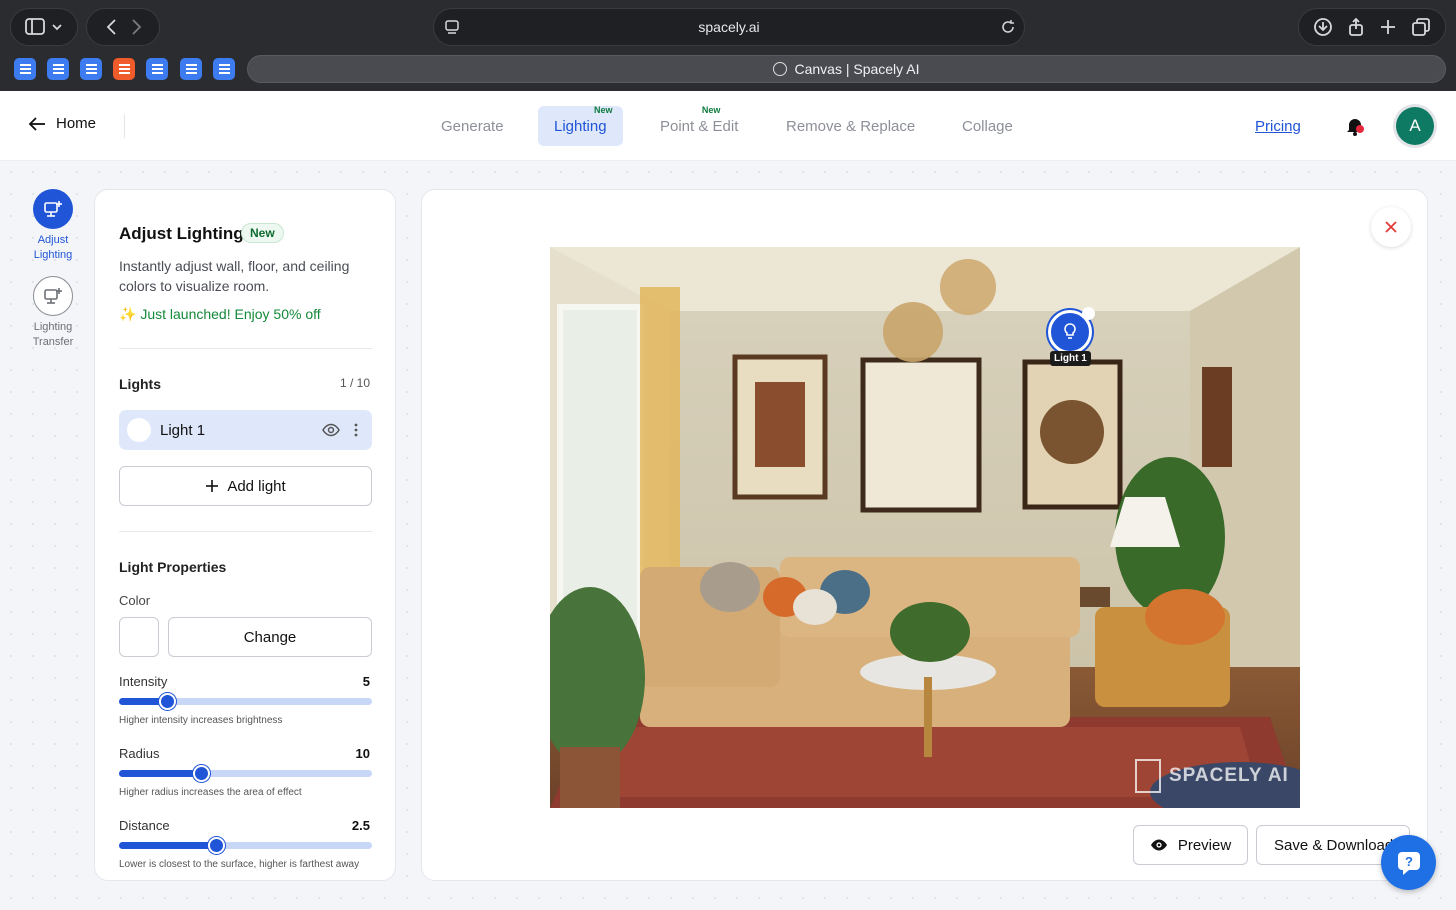 Image resolution: width=1456 pixels, height=910 pixels. I want to click on adjust-lighting-icon, so click(53, 209).